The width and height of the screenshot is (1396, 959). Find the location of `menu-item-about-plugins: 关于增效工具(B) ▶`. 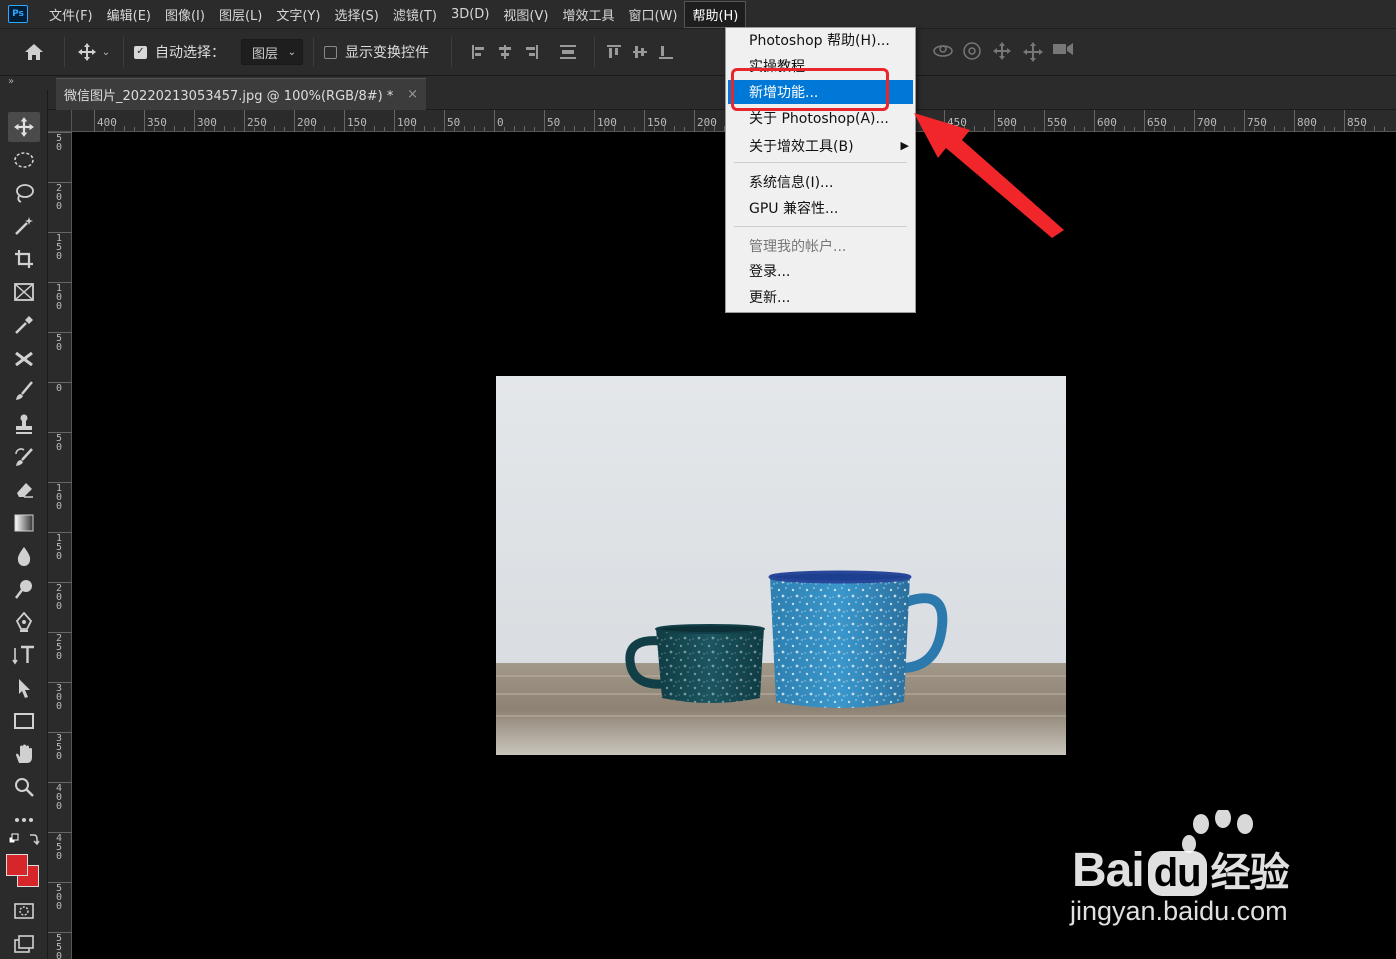

menu-item-about-plugins: 关于增效工具(B) ▶ is located at coordinates (820, 146).